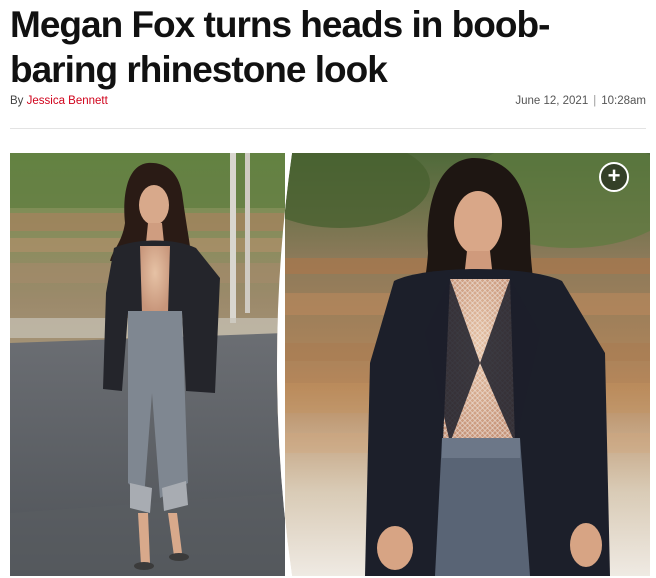 Image resolution: width=656 pixels, height=578 pixels. I want to click on author-link: Jessica Bennett, so click(67, 101).